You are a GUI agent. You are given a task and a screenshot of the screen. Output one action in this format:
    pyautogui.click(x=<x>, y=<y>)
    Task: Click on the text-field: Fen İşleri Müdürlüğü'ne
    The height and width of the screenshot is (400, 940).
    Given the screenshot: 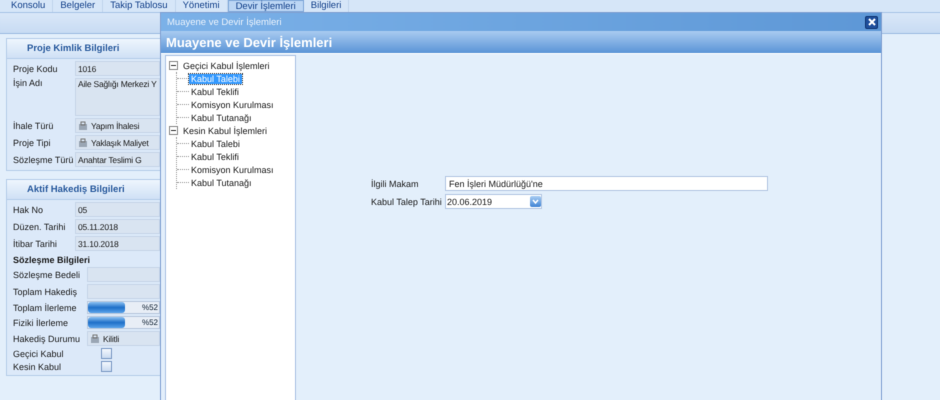 What is the action you would take?
    pyautogui.click(x=606, y=183)
    